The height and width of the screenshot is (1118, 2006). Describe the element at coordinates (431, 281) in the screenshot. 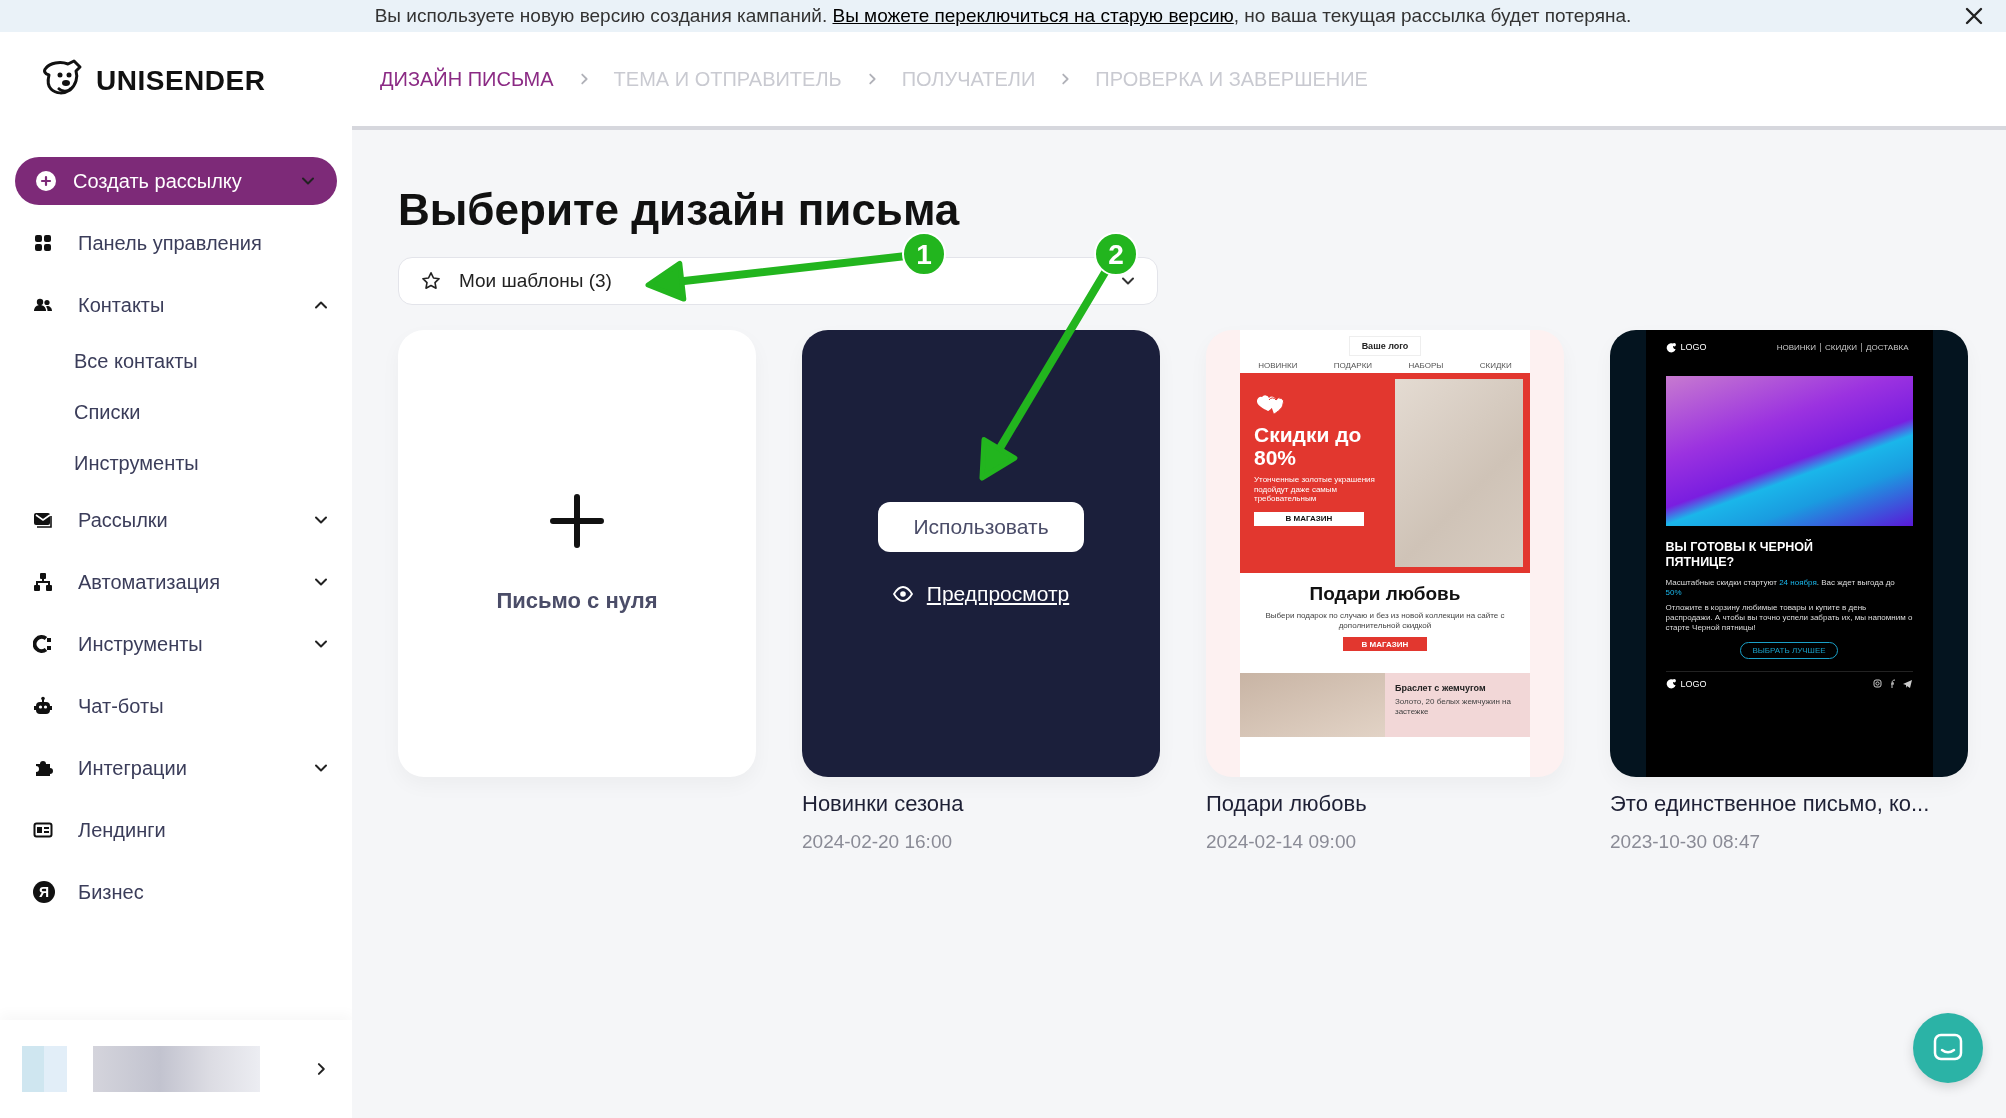

I see `star-icon` at that location.